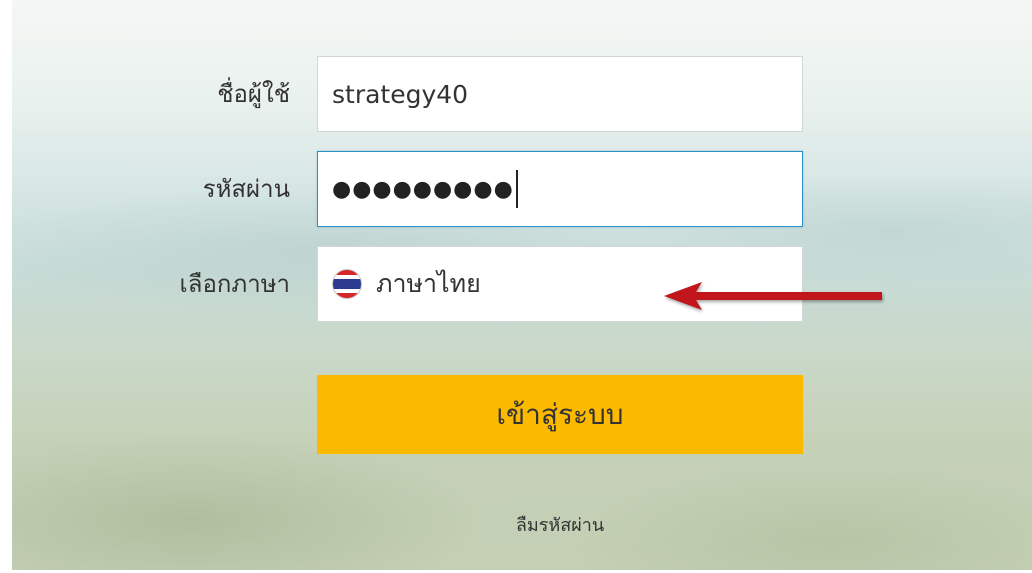 This screenshot has width=1032, height=573. I want to click on password-masked-value: ●●●●●●●●●, so click(423, 189).